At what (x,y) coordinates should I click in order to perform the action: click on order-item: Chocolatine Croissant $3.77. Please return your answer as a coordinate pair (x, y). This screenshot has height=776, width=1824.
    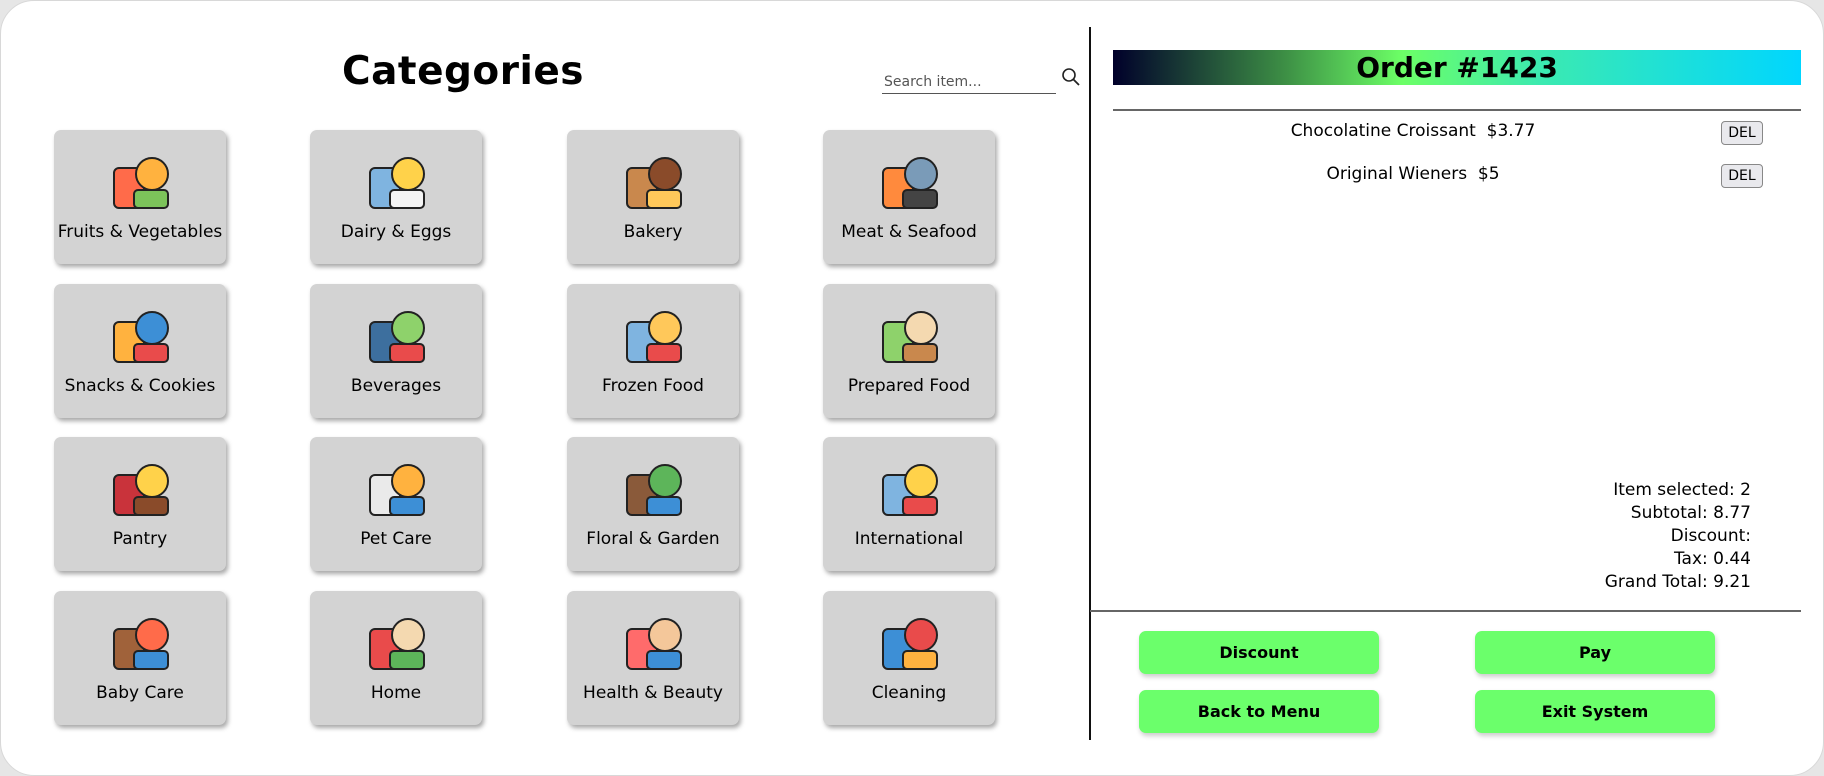
    Looking at the image, I should click on (1413, 131).